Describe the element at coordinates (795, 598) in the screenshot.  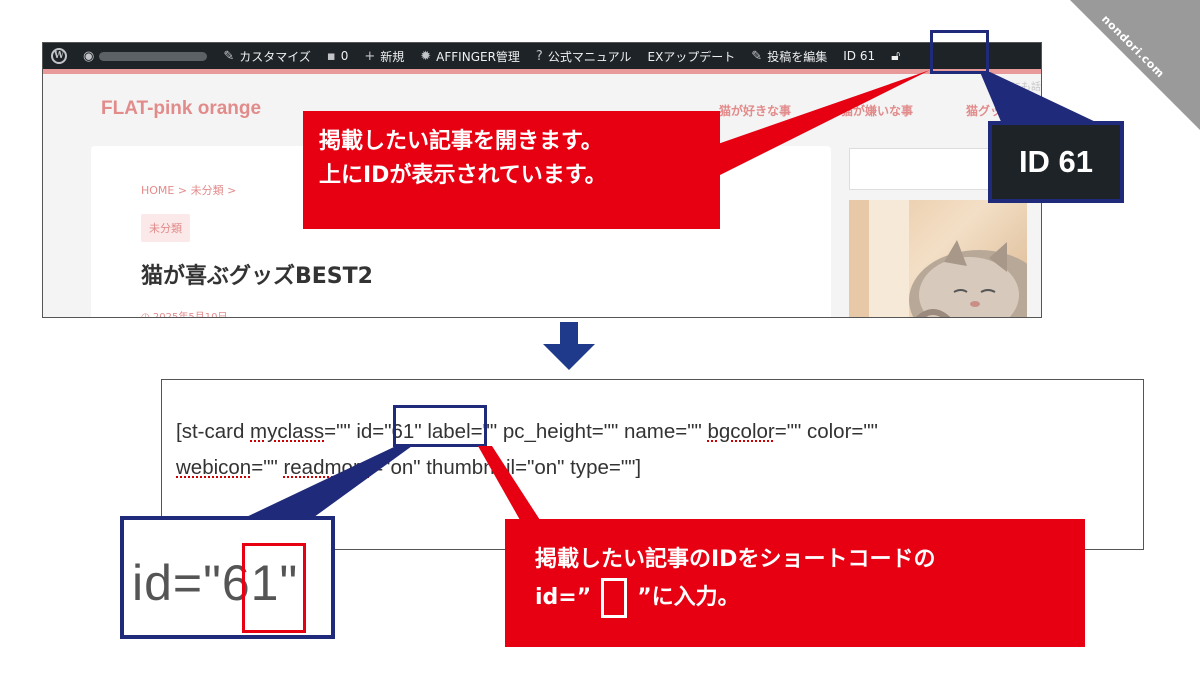
I see `callout-bottom-line2: id=” ”に入力。` at that location.